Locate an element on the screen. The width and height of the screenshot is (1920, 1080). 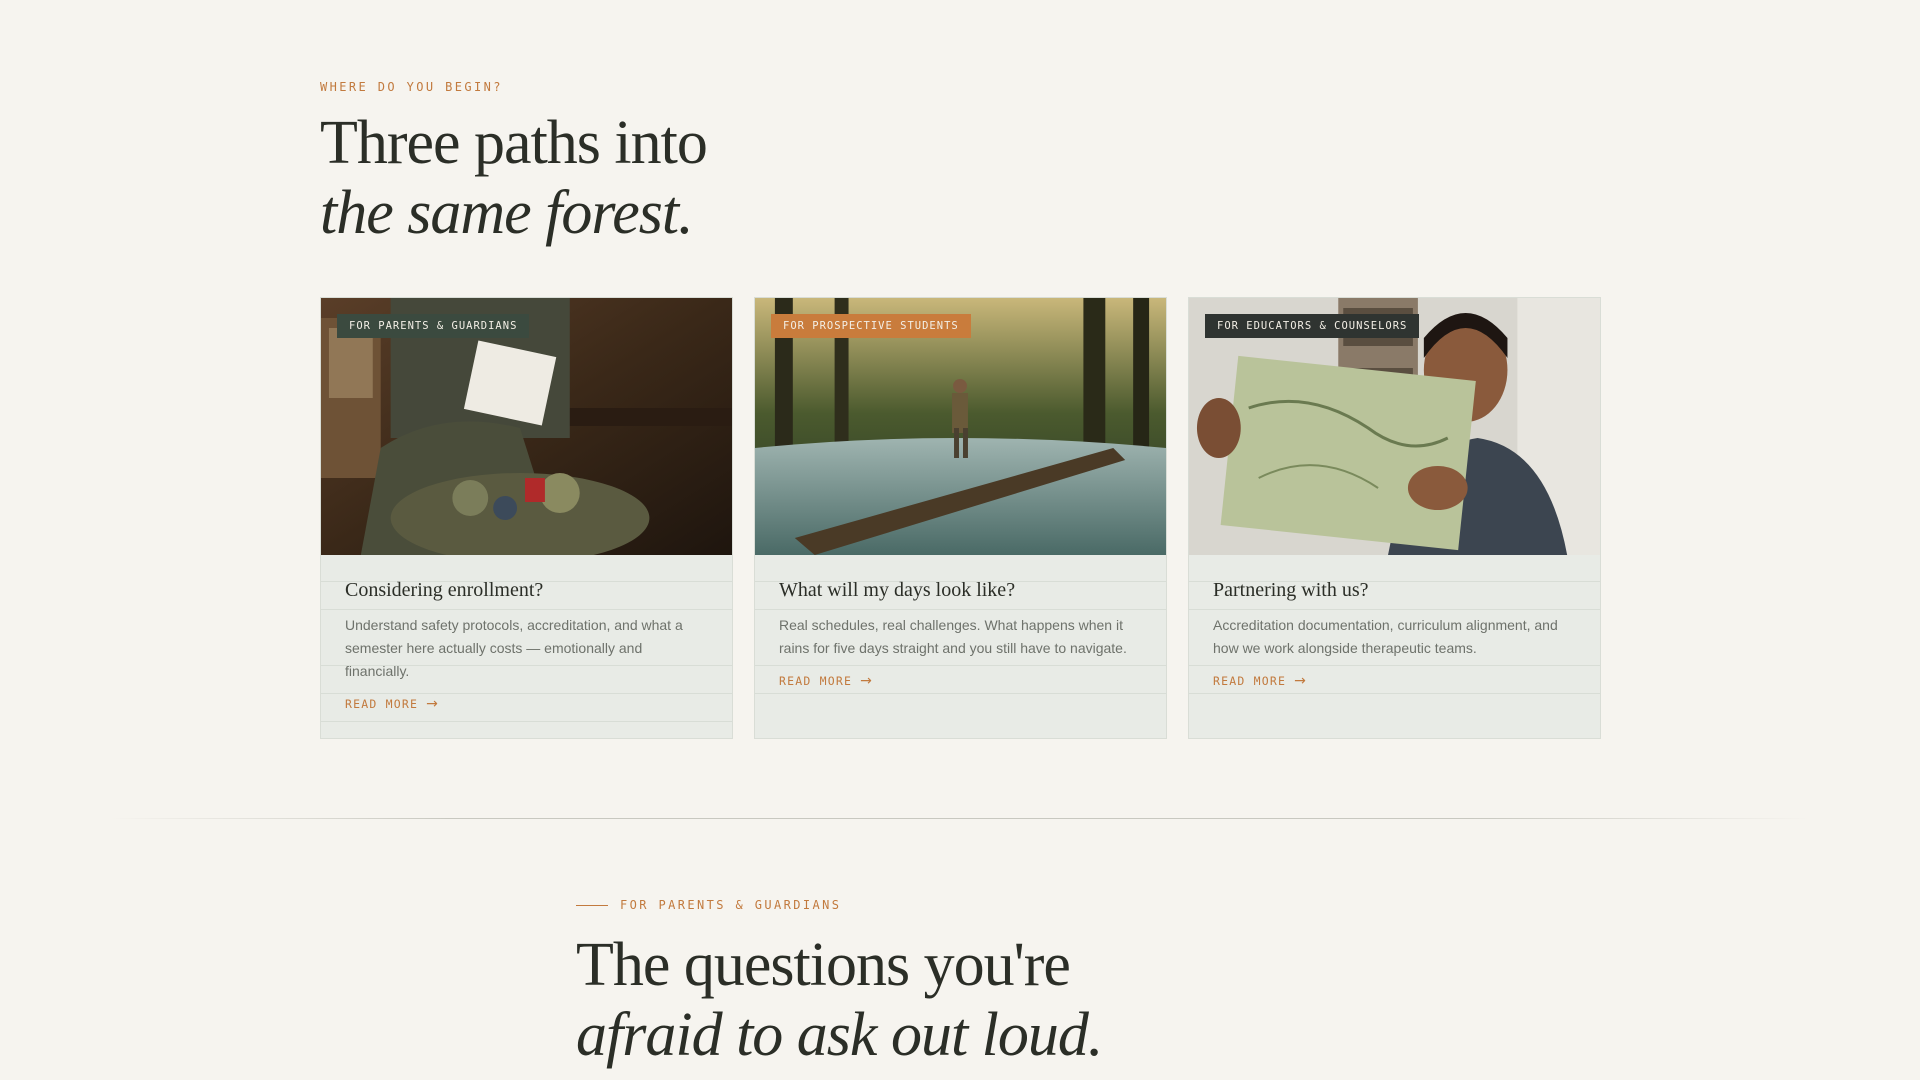
card-tag-students: FOR PROSPECTIVE STUDENTS is located at coordinates (871, 326).